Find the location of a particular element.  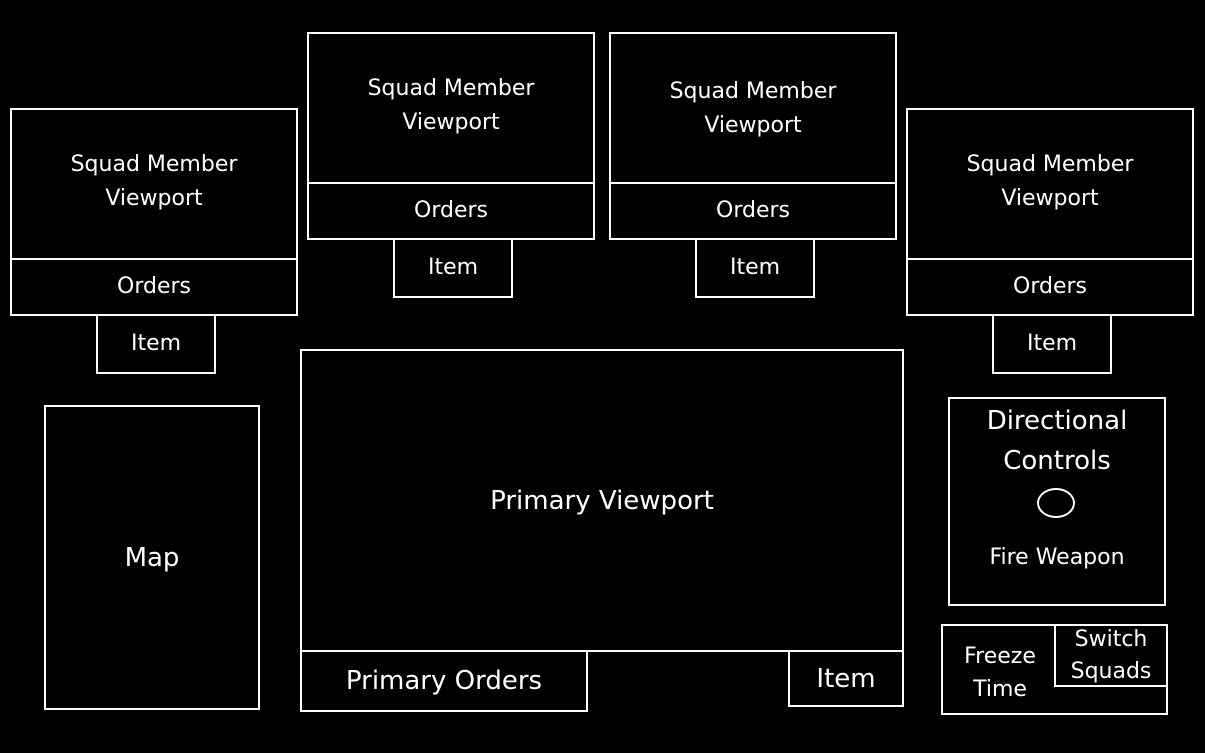

squad-item-4: Item is located at coordinates (1052, 344).